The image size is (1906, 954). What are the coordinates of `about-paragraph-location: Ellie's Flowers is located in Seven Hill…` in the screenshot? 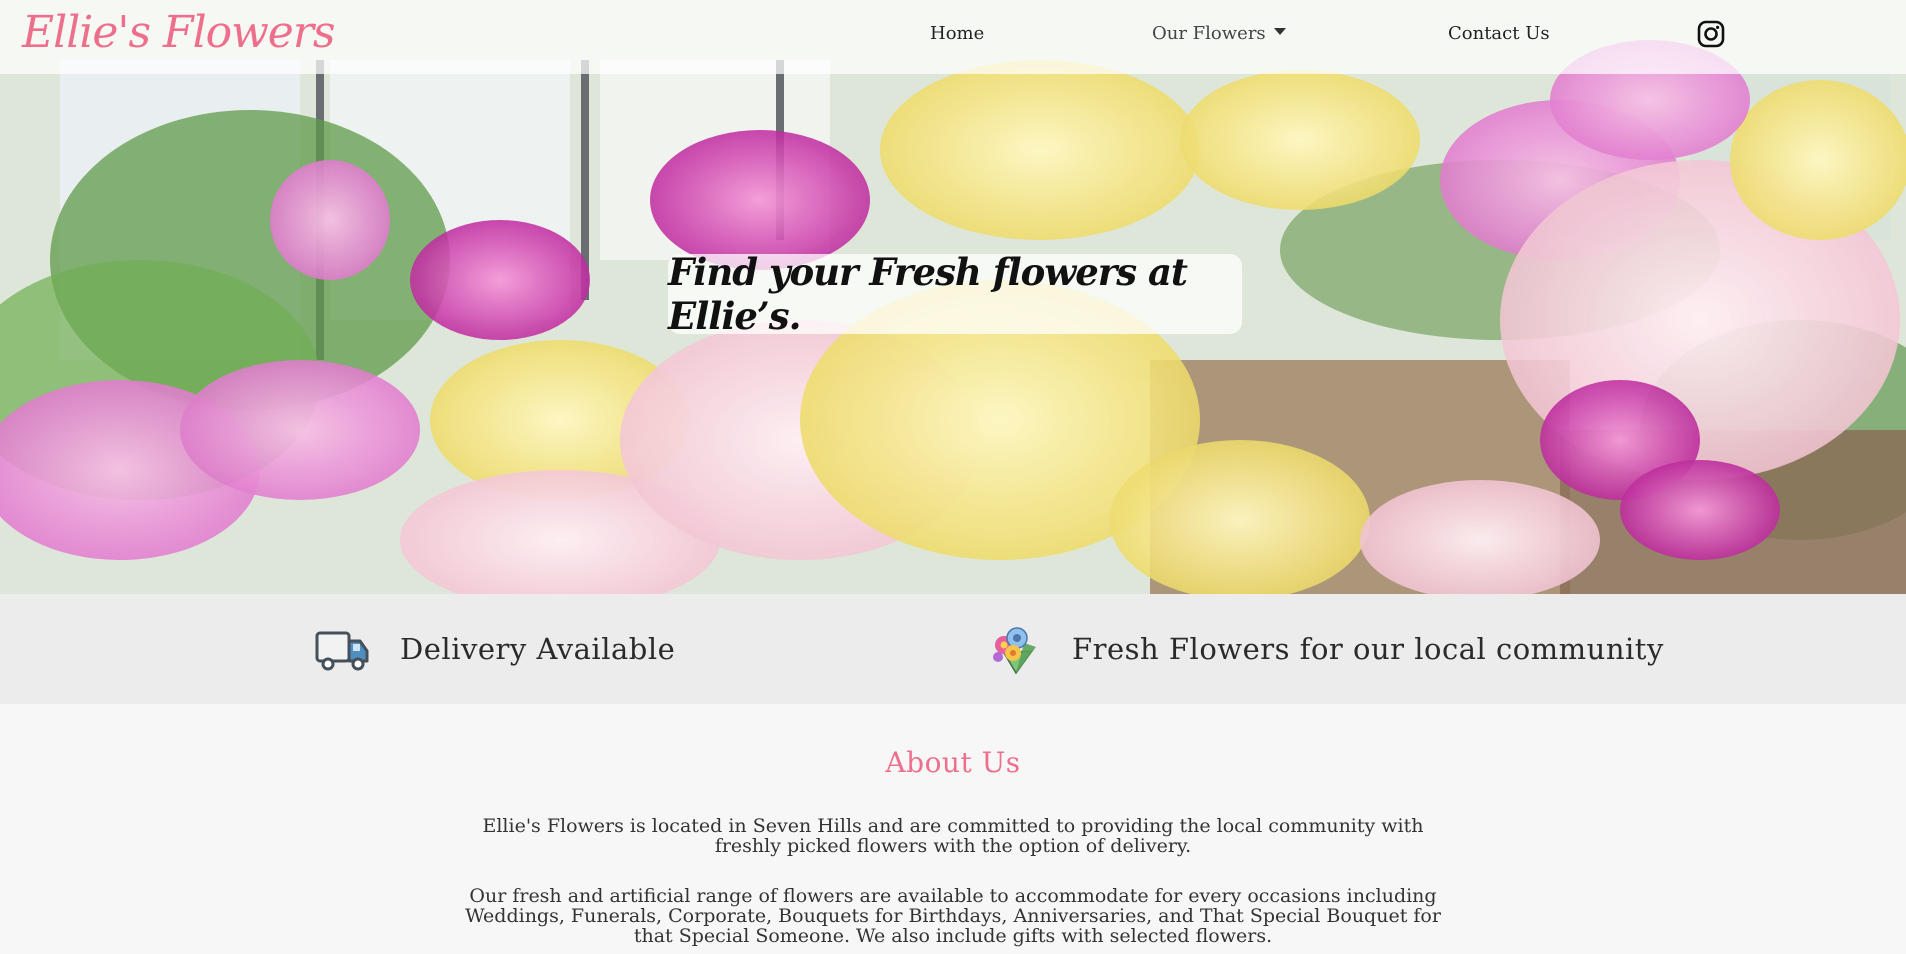 It's located at (953, 836).